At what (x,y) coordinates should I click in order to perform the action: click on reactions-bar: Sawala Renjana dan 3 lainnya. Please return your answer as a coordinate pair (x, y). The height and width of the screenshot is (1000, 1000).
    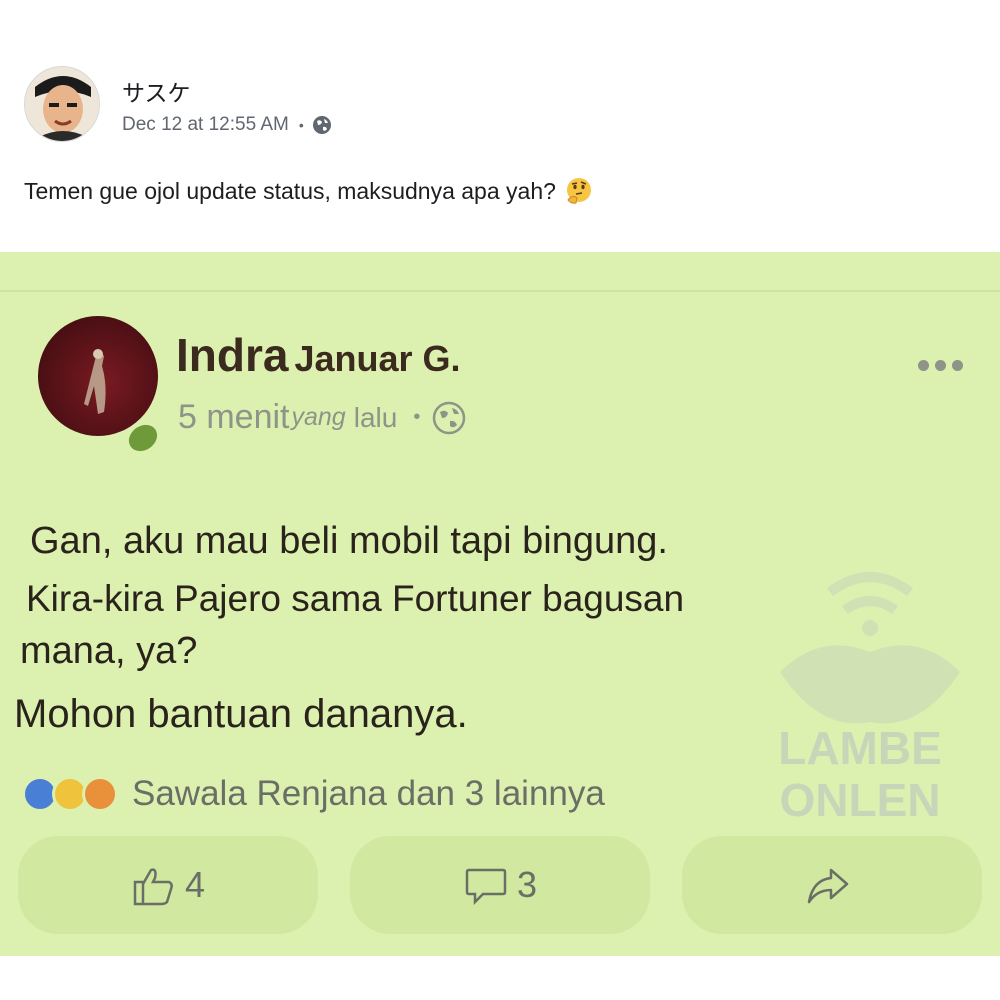
    Looking at the image, I should click on (313, 794).